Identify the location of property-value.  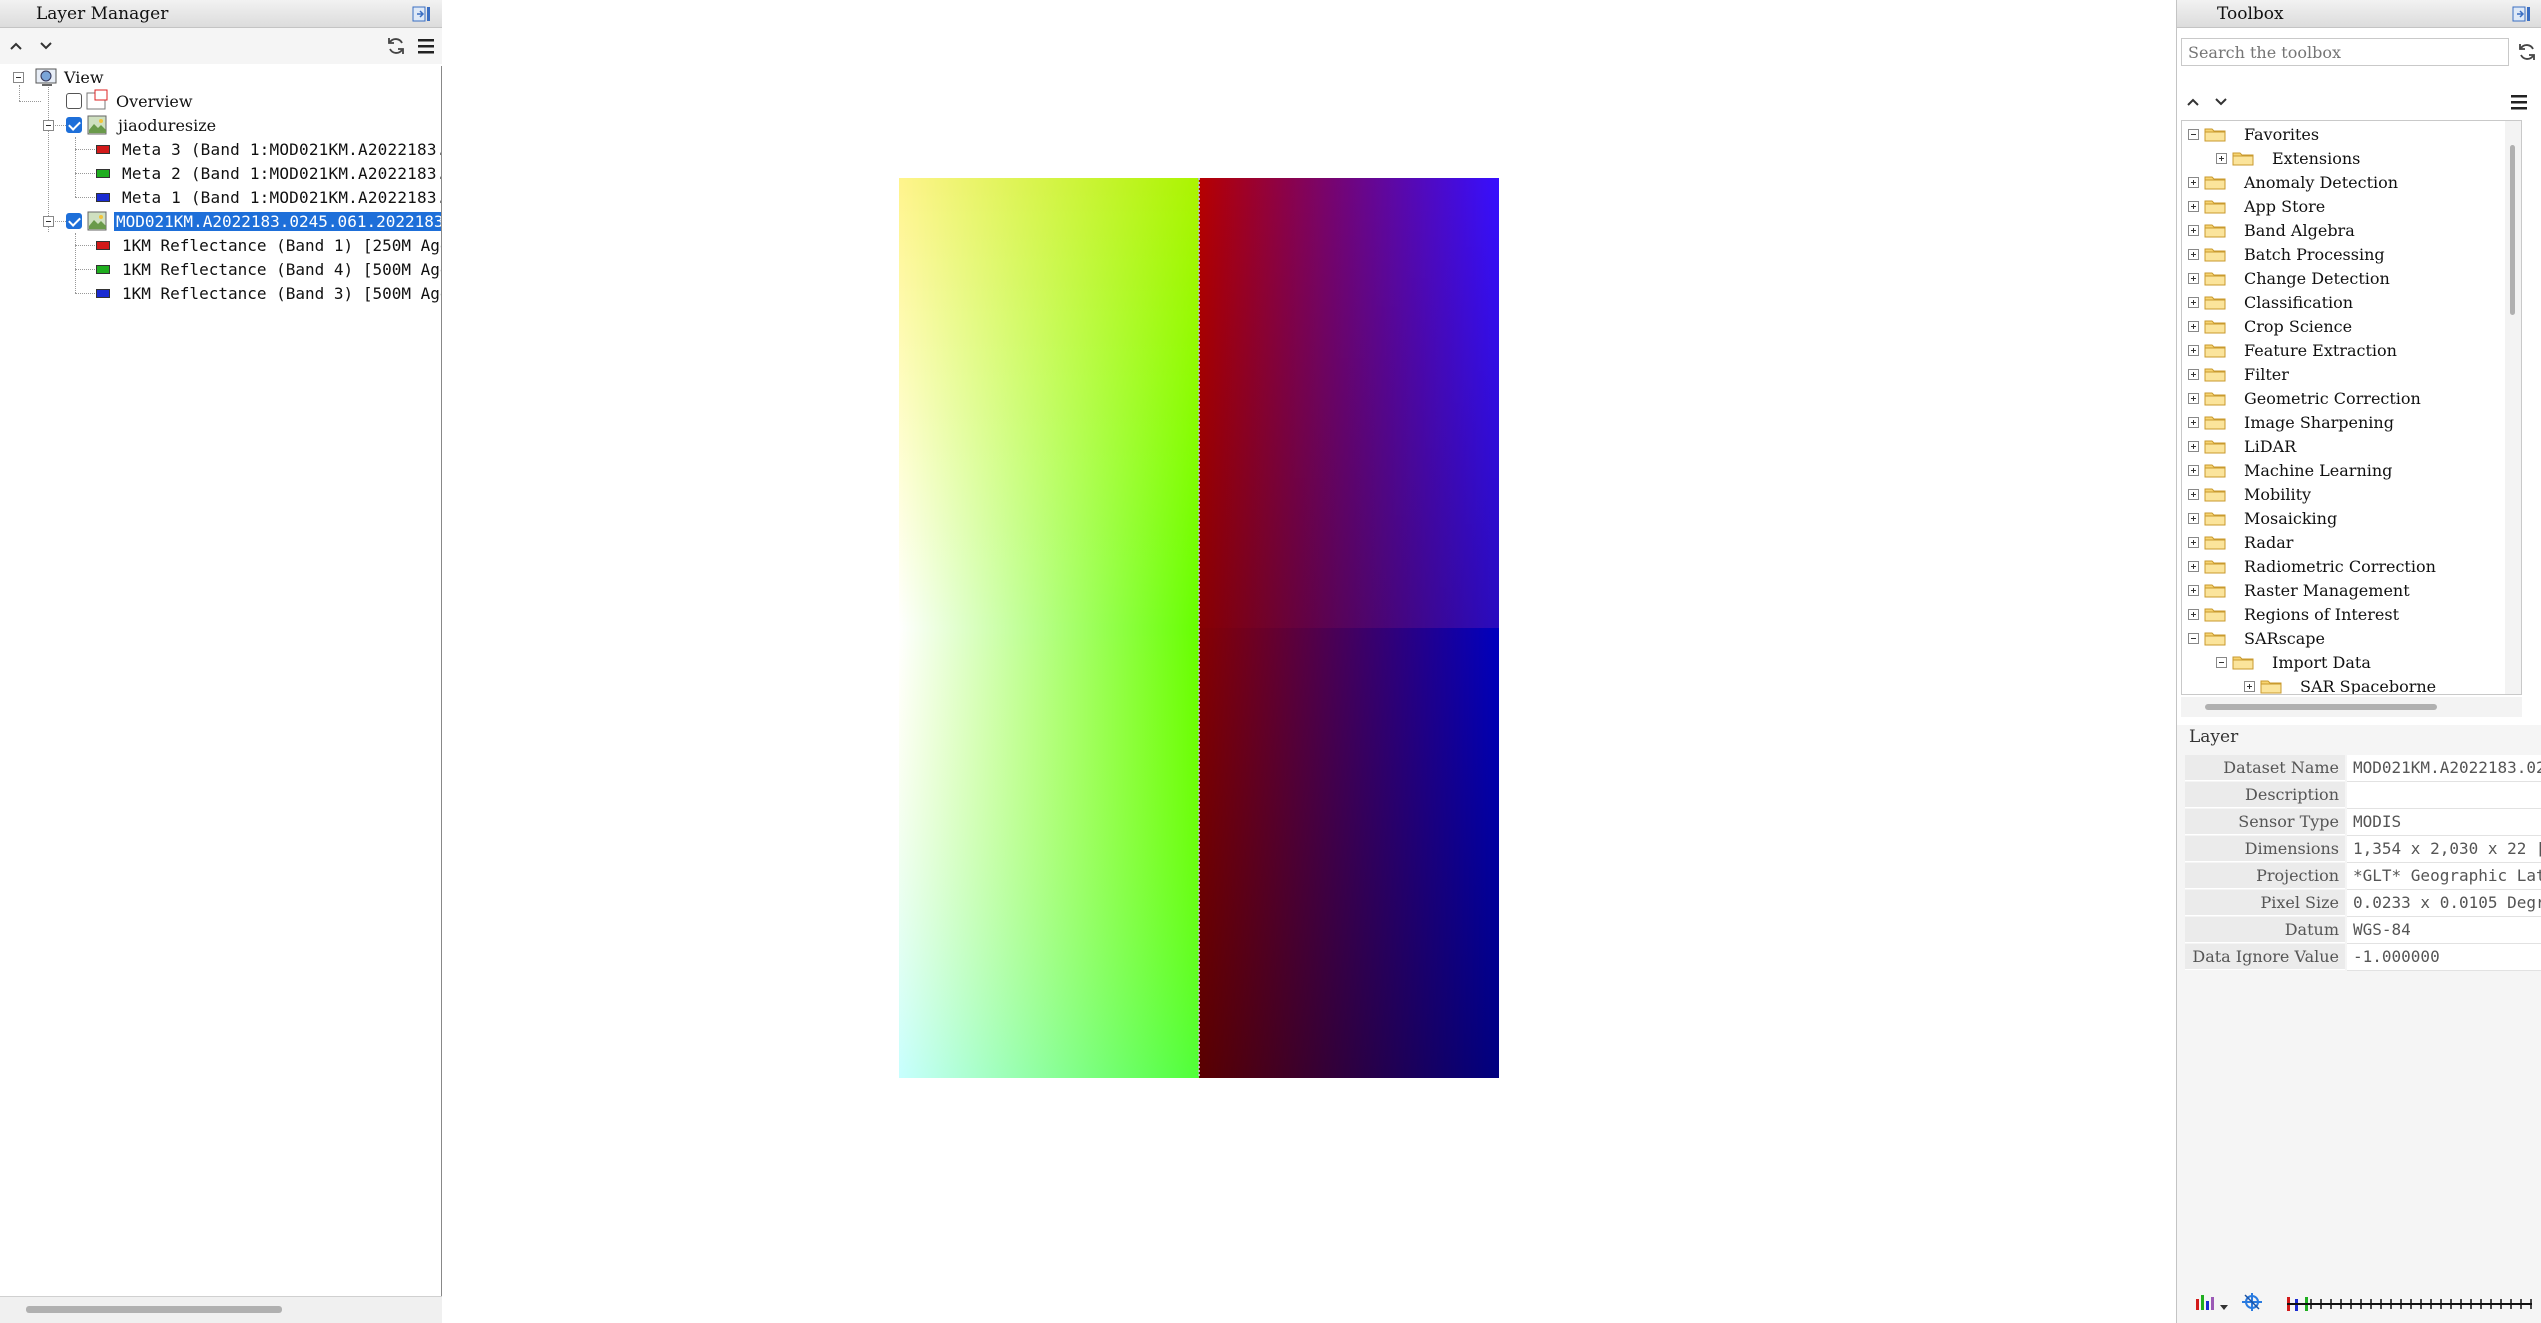
(2444, 795).